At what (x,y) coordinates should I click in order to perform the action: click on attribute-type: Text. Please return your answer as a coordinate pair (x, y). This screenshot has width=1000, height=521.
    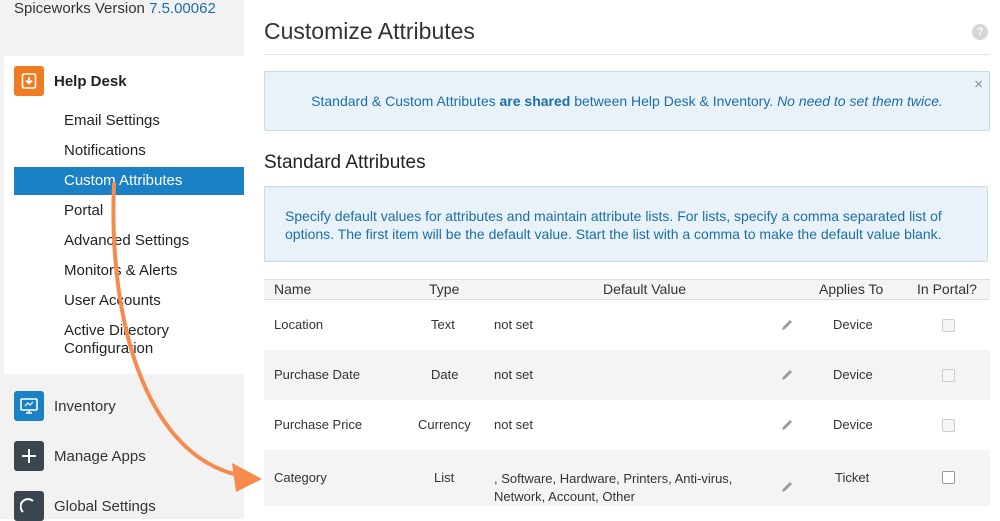
    Looking at the image, I should click on (443, 324).